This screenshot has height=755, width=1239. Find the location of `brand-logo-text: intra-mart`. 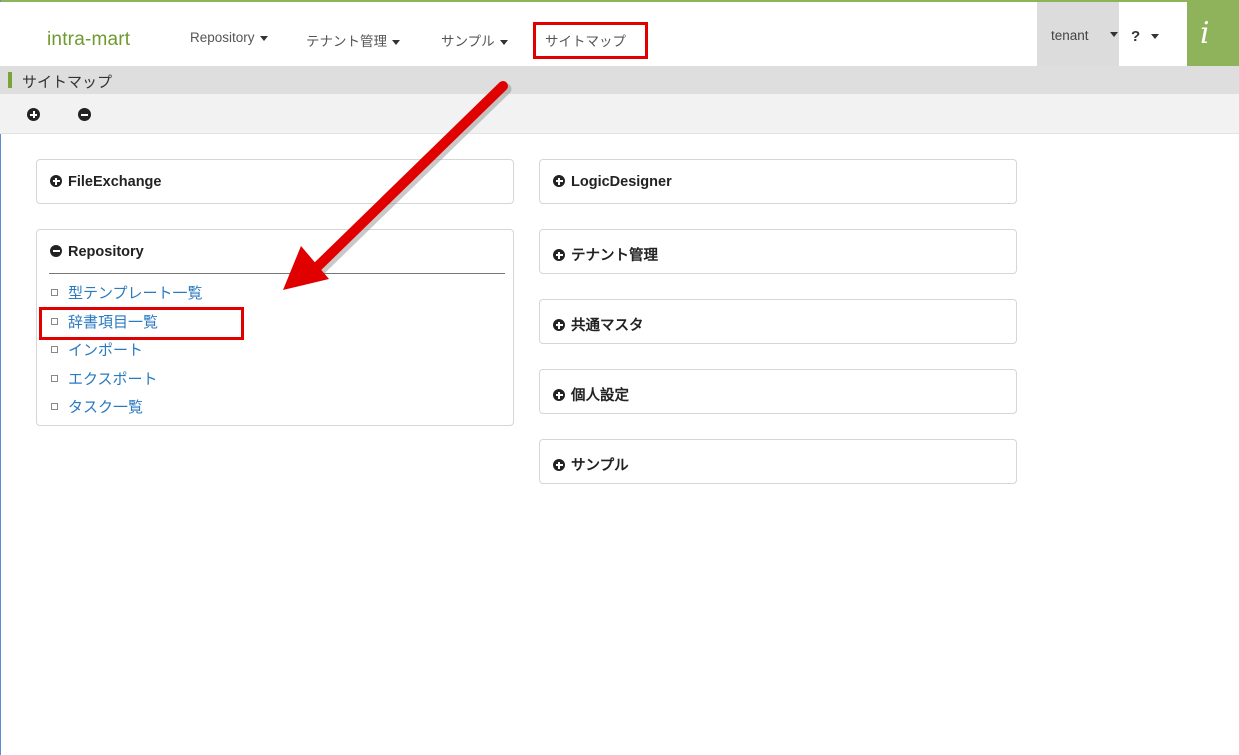

brand-logo-text: intra-mart is located at coordinates (88, 40).